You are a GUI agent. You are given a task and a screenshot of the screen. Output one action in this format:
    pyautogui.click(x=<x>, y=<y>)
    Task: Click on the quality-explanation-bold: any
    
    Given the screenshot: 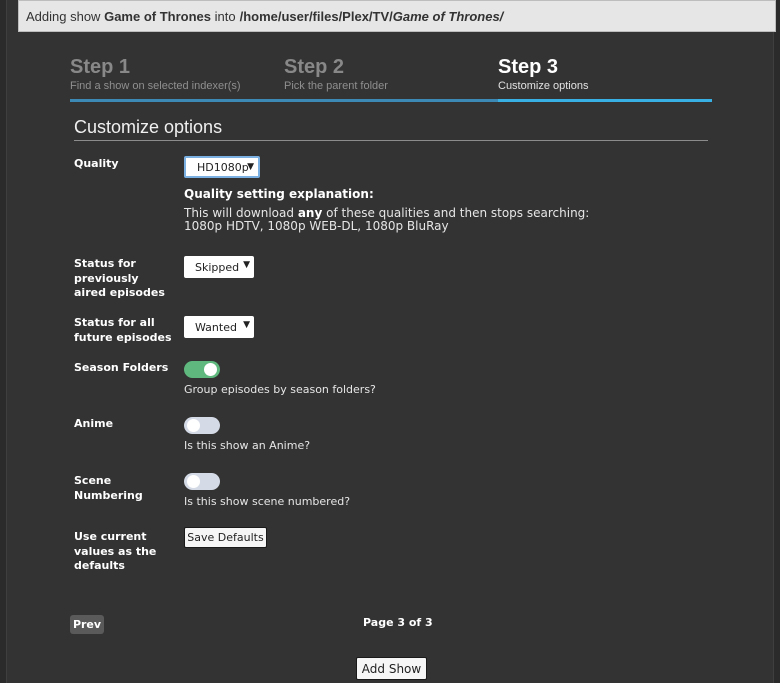 What is the action you would take?
    pyautogui.click(x=310, y=213)
    